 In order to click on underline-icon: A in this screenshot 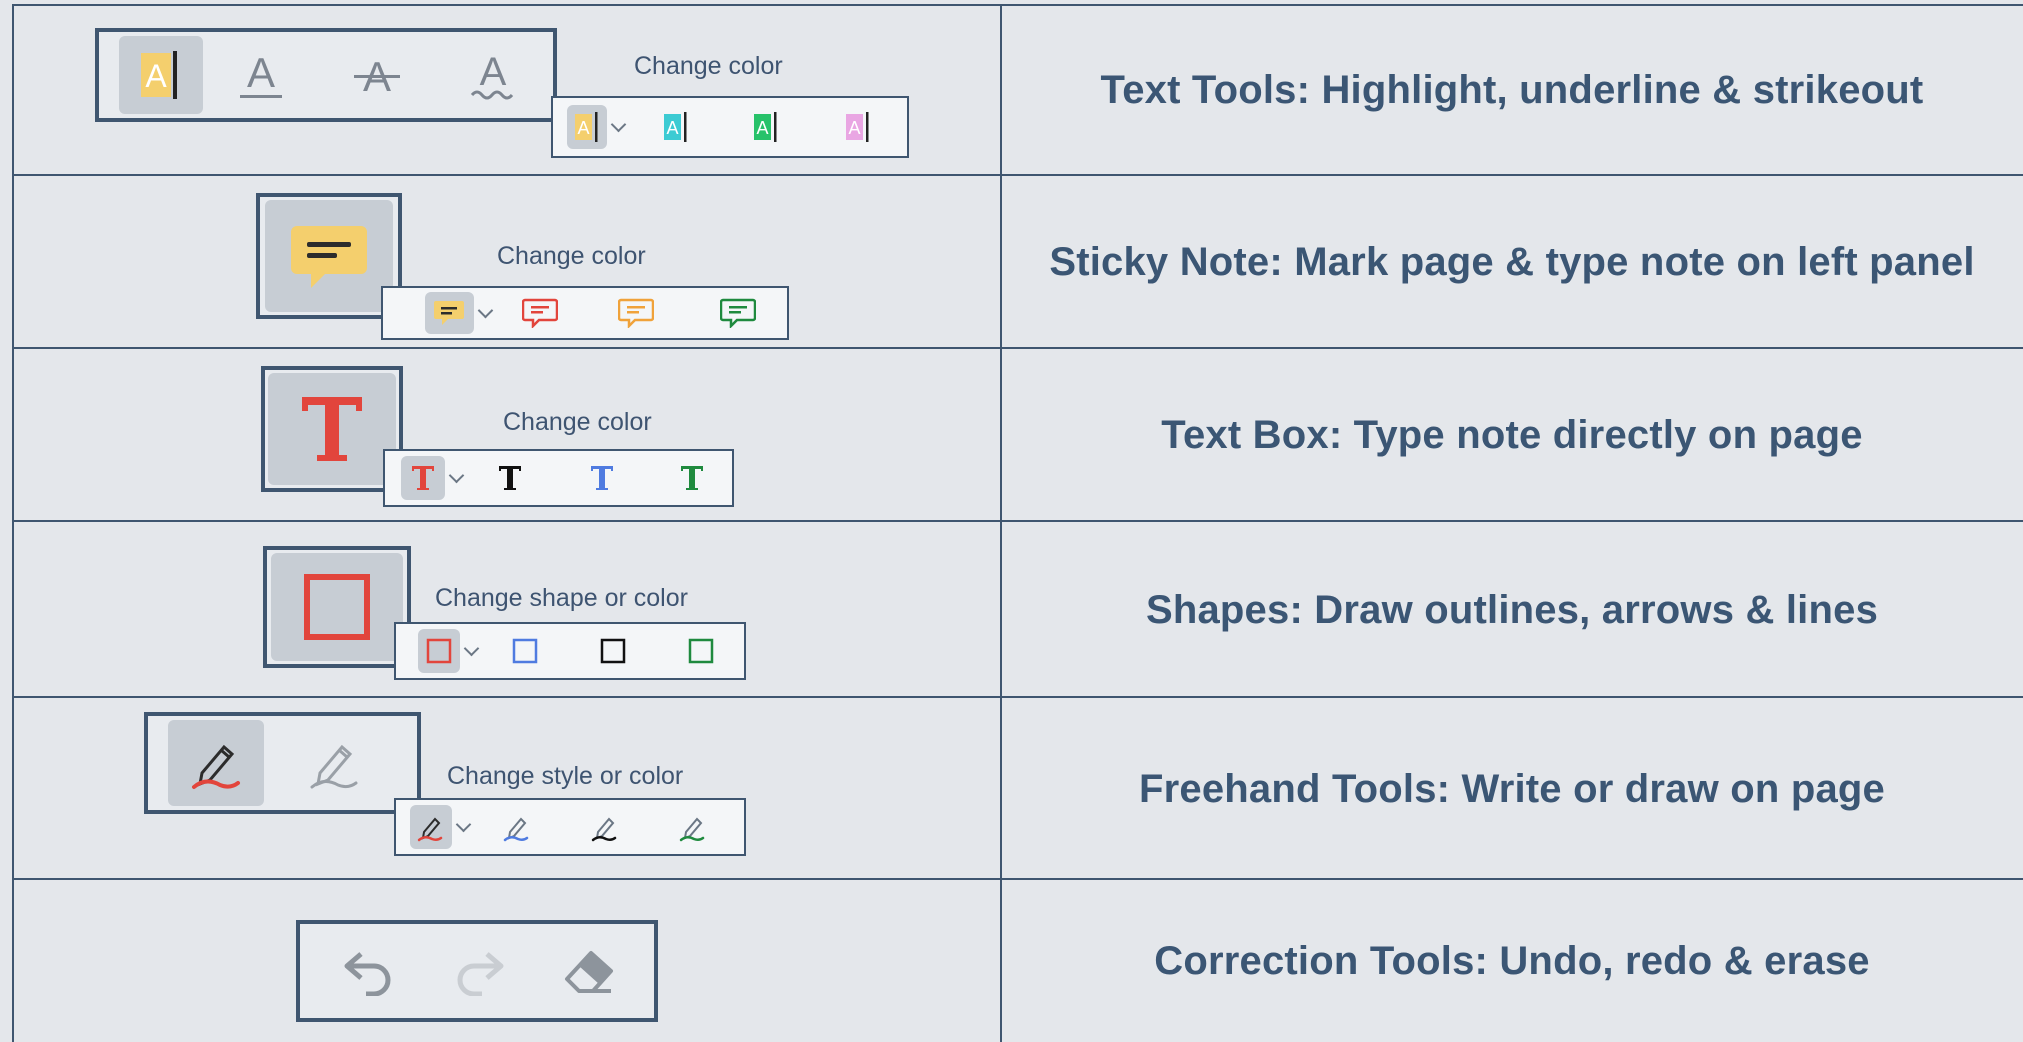, I will do `click(261, 75)`.